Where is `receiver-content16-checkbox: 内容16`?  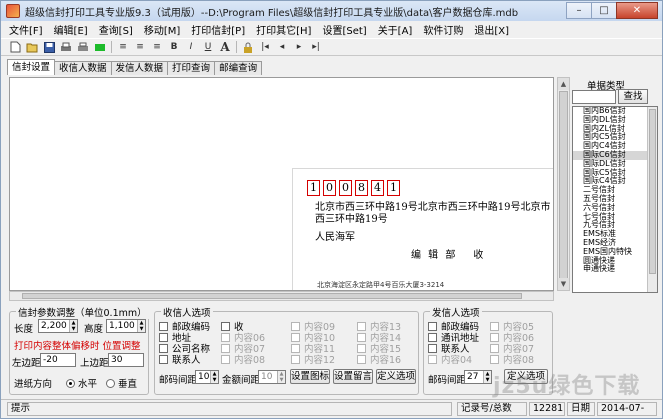
receiver-content16-checkbox: 内容16 is located at coordinates (379, 359).